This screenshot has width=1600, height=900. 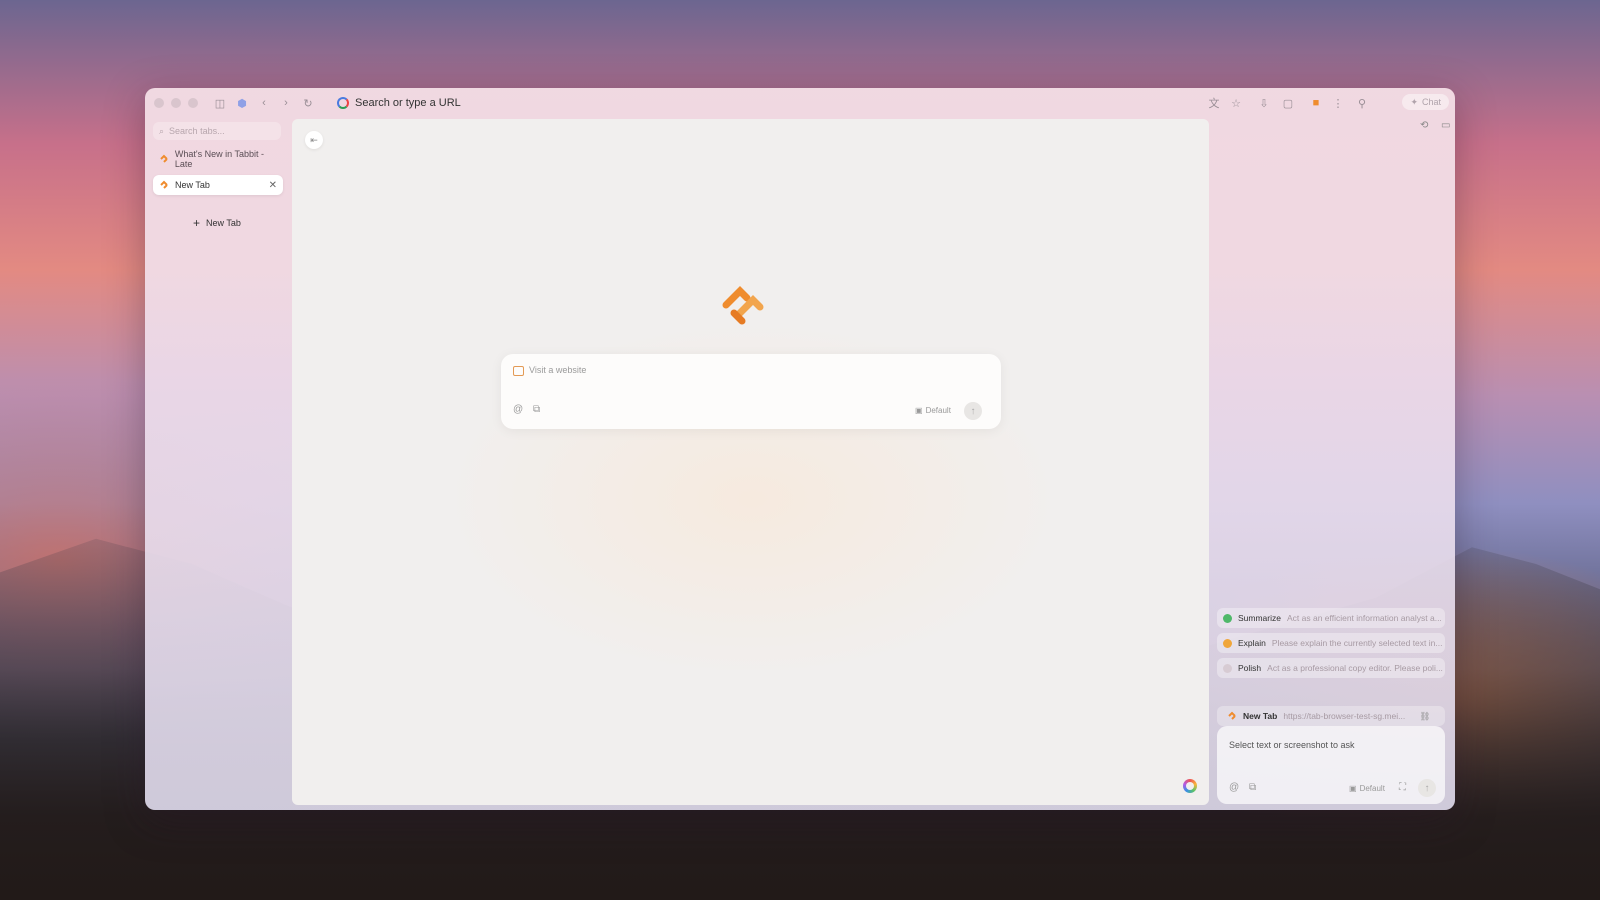 What do you see at coordinates (1414, 101) in the screenshot?
I see `sparkle-icon: ✦` at bounding box center [1414, 101].